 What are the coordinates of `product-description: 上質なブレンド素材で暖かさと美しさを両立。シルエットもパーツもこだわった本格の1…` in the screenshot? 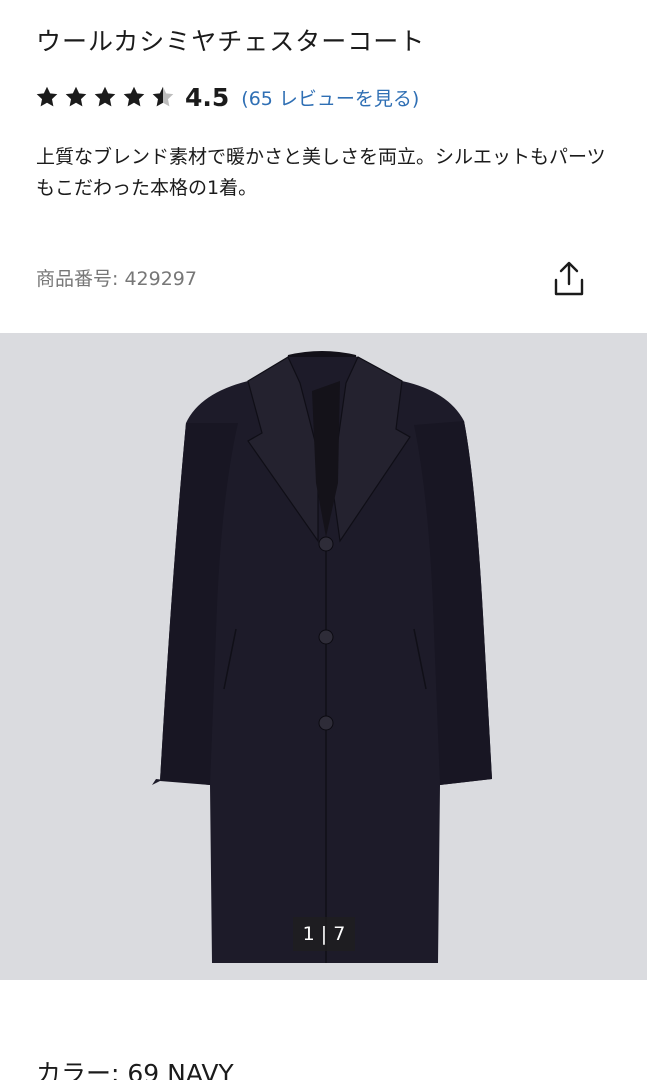 It's located at (321, 172).